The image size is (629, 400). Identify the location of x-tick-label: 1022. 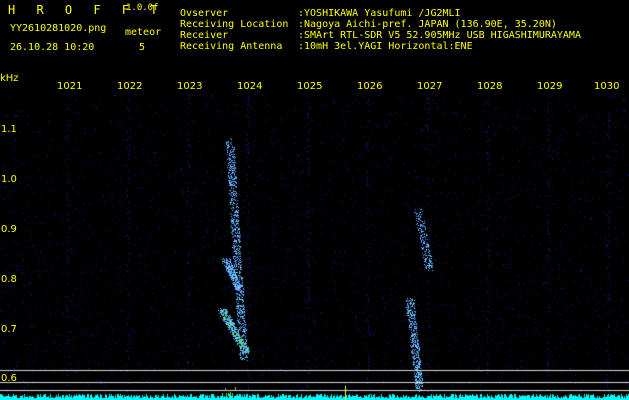
(130, 86).